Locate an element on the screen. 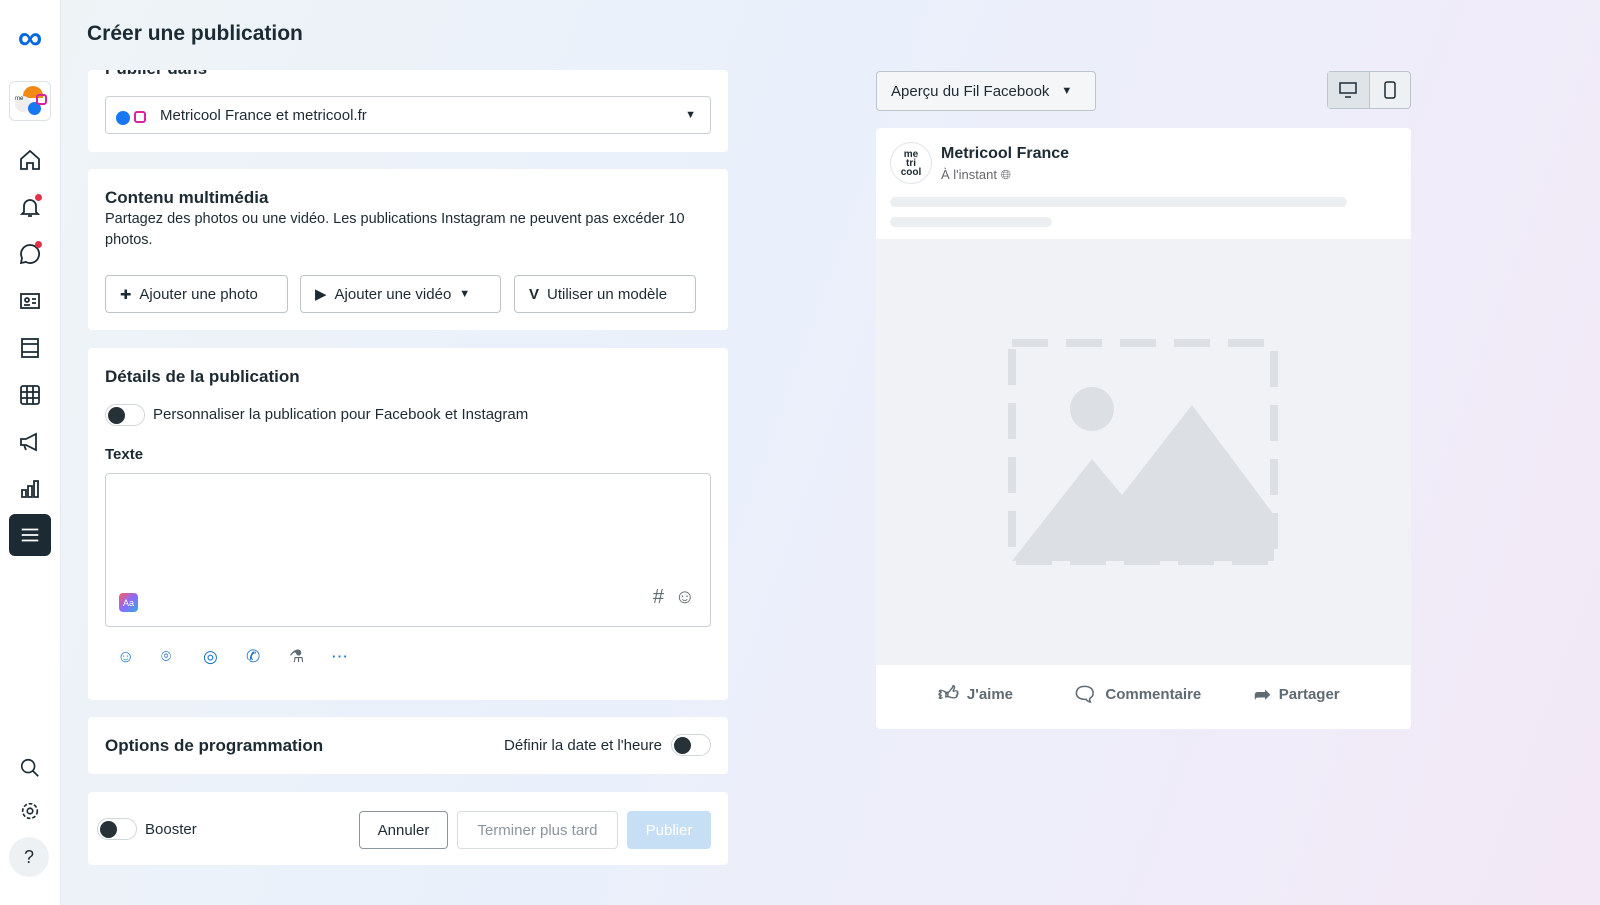 This screenshot has height=905, width=1600. account-avatar: me is located at coordinates (30, 101).